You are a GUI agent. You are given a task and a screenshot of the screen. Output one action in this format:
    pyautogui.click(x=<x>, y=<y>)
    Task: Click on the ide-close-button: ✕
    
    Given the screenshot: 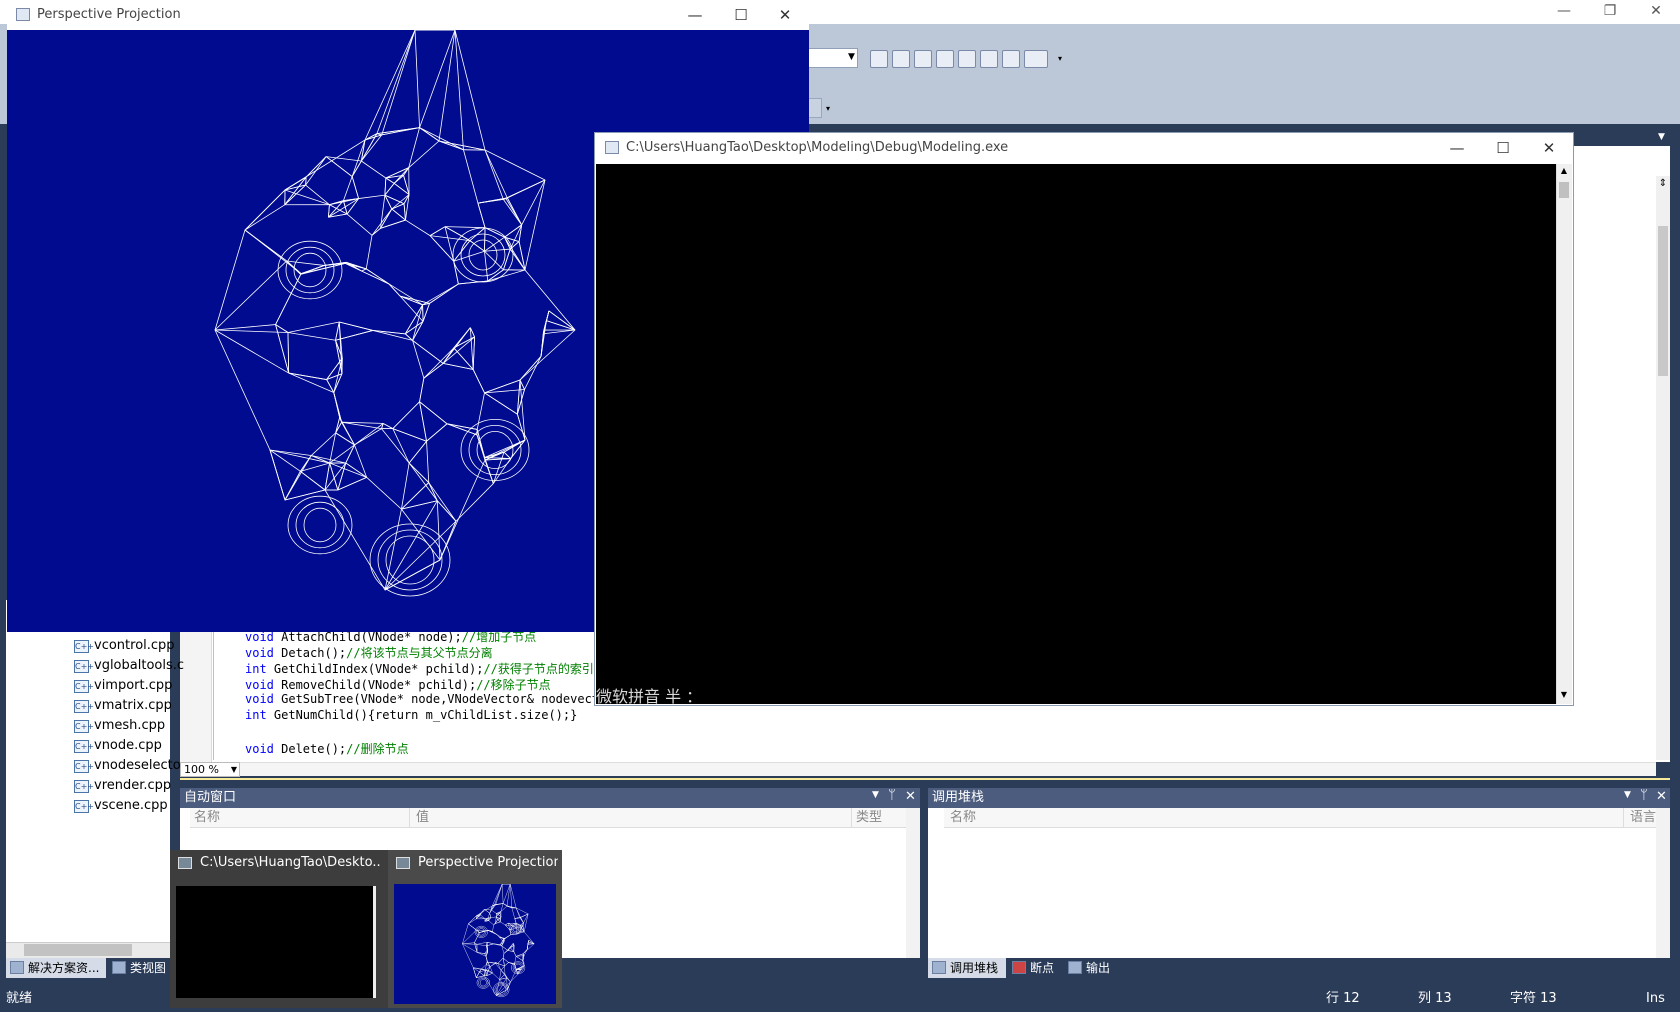 What is the action you would take?
    pyautogui.click(x=1656, y=11)
    